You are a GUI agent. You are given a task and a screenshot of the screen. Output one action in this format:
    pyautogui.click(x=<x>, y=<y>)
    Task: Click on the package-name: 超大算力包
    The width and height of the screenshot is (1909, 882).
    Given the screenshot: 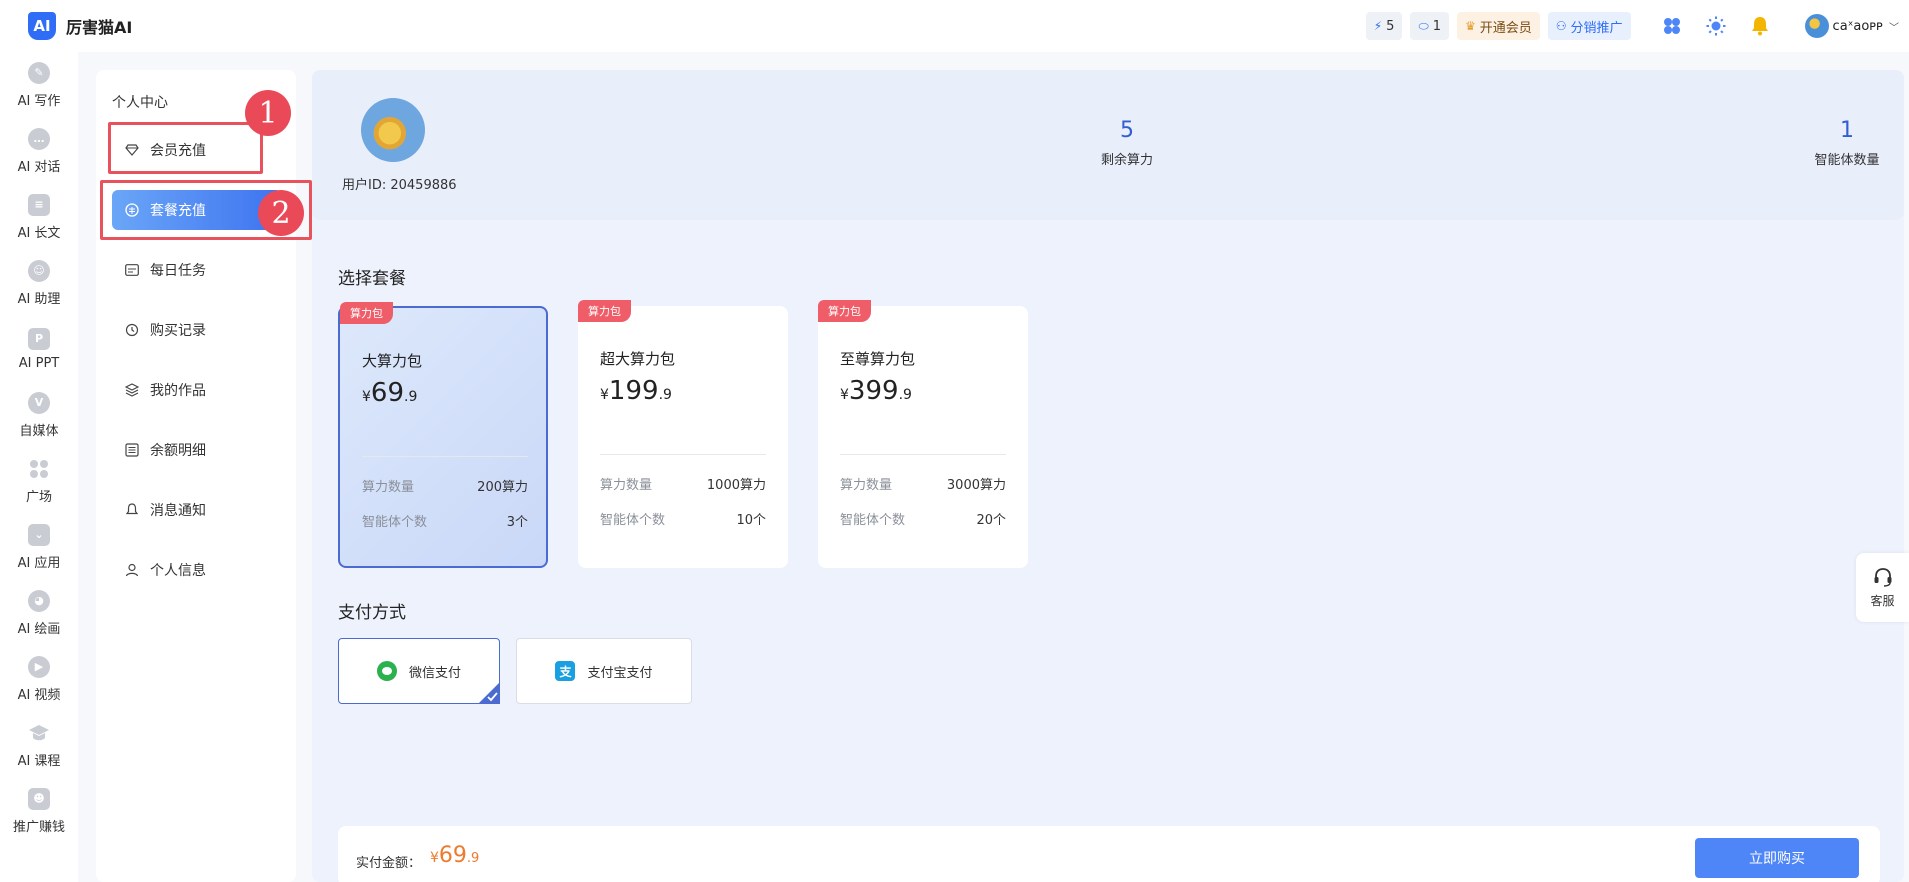 What is the action you would take?
    pyautogui.click(x=638, y=359)
    